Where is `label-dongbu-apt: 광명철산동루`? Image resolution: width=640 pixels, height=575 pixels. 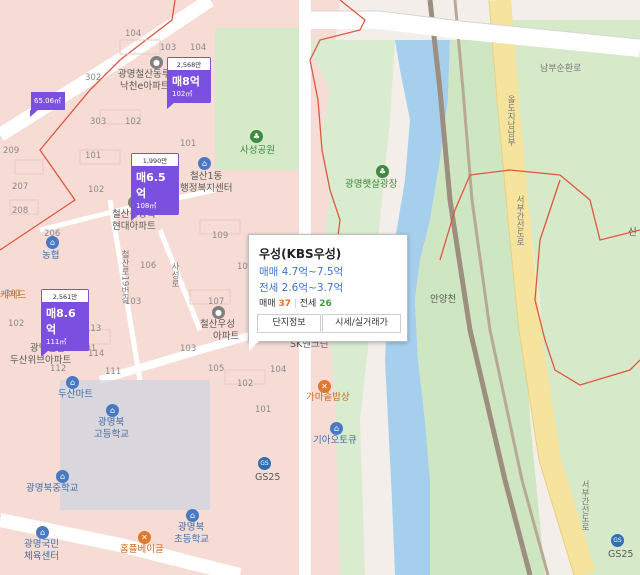
label-dongbu-apt: 광명철산동루 is located at coordinates (144, 74).